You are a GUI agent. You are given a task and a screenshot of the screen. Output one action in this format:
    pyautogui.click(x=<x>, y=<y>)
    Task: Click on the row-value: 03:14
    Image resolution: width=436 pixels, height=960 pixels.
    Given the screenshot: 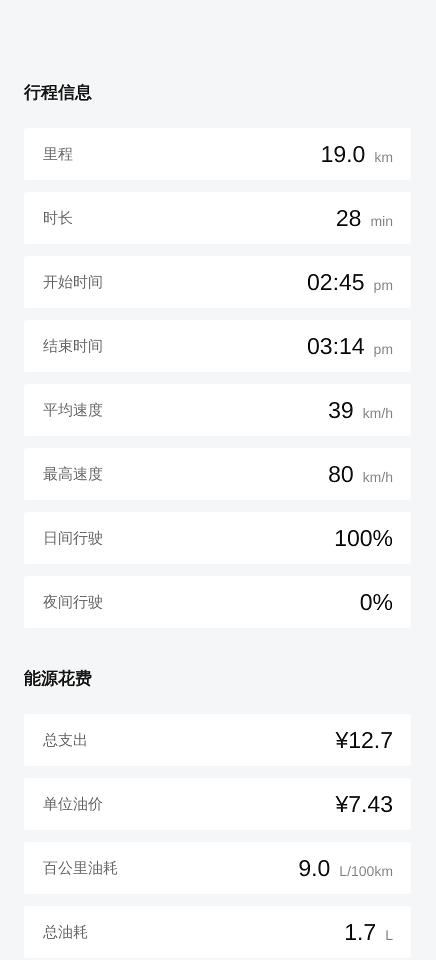 What is the action you would take?
    pyautogui.click(x=335, y=346)
    